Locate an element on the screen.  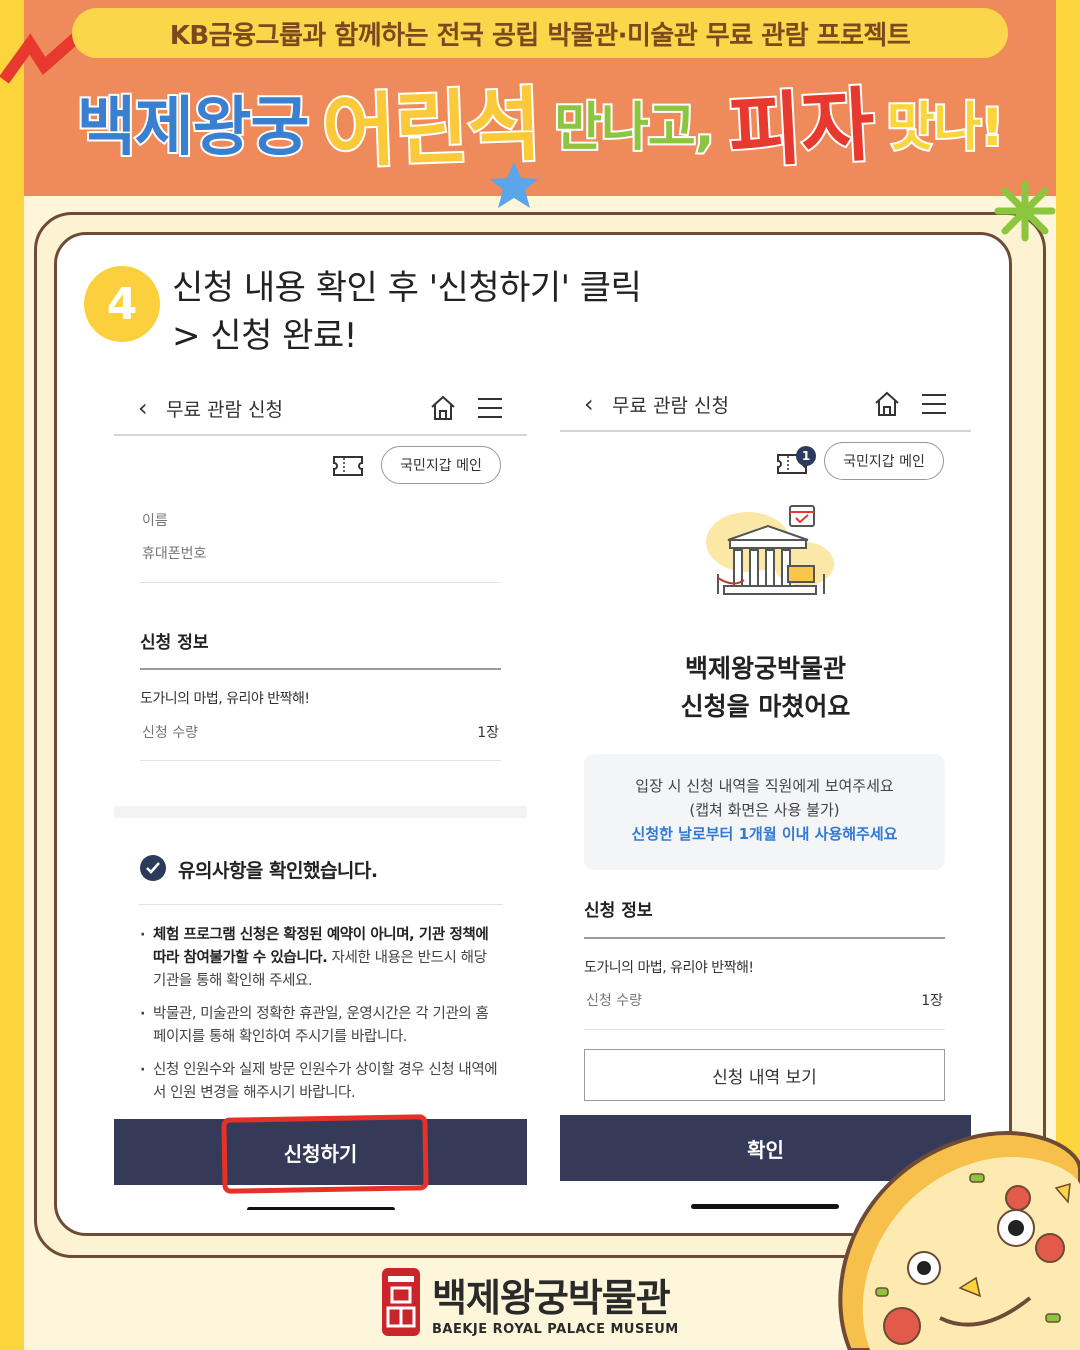
phone-label: 휴대폰번호 is located at coordinates (174, 554).